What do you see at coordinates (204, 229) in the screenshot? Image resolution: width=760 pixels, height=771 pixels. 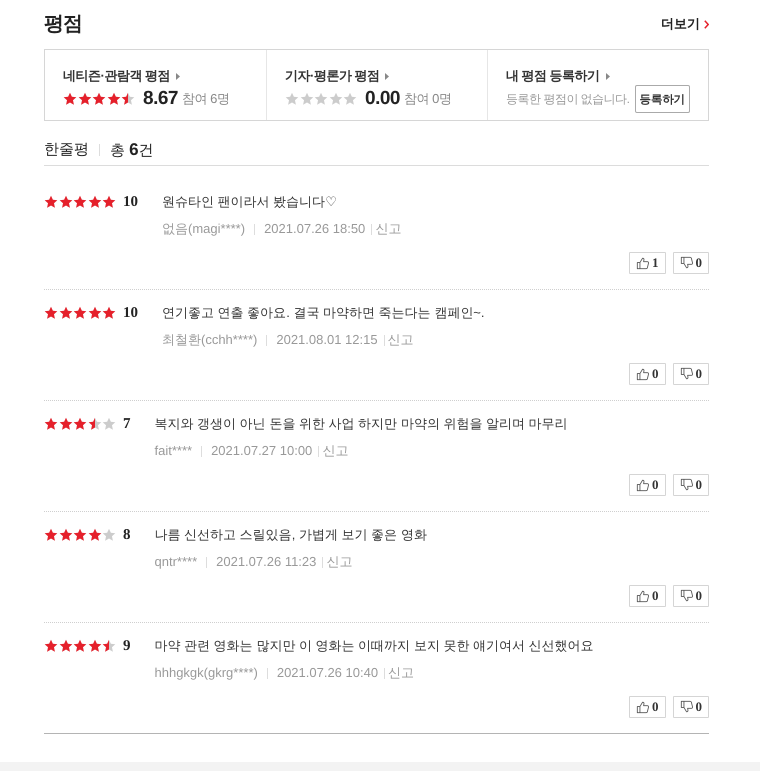 I see `author-name: 없음(magi****)` at bounding box center [204, 229].